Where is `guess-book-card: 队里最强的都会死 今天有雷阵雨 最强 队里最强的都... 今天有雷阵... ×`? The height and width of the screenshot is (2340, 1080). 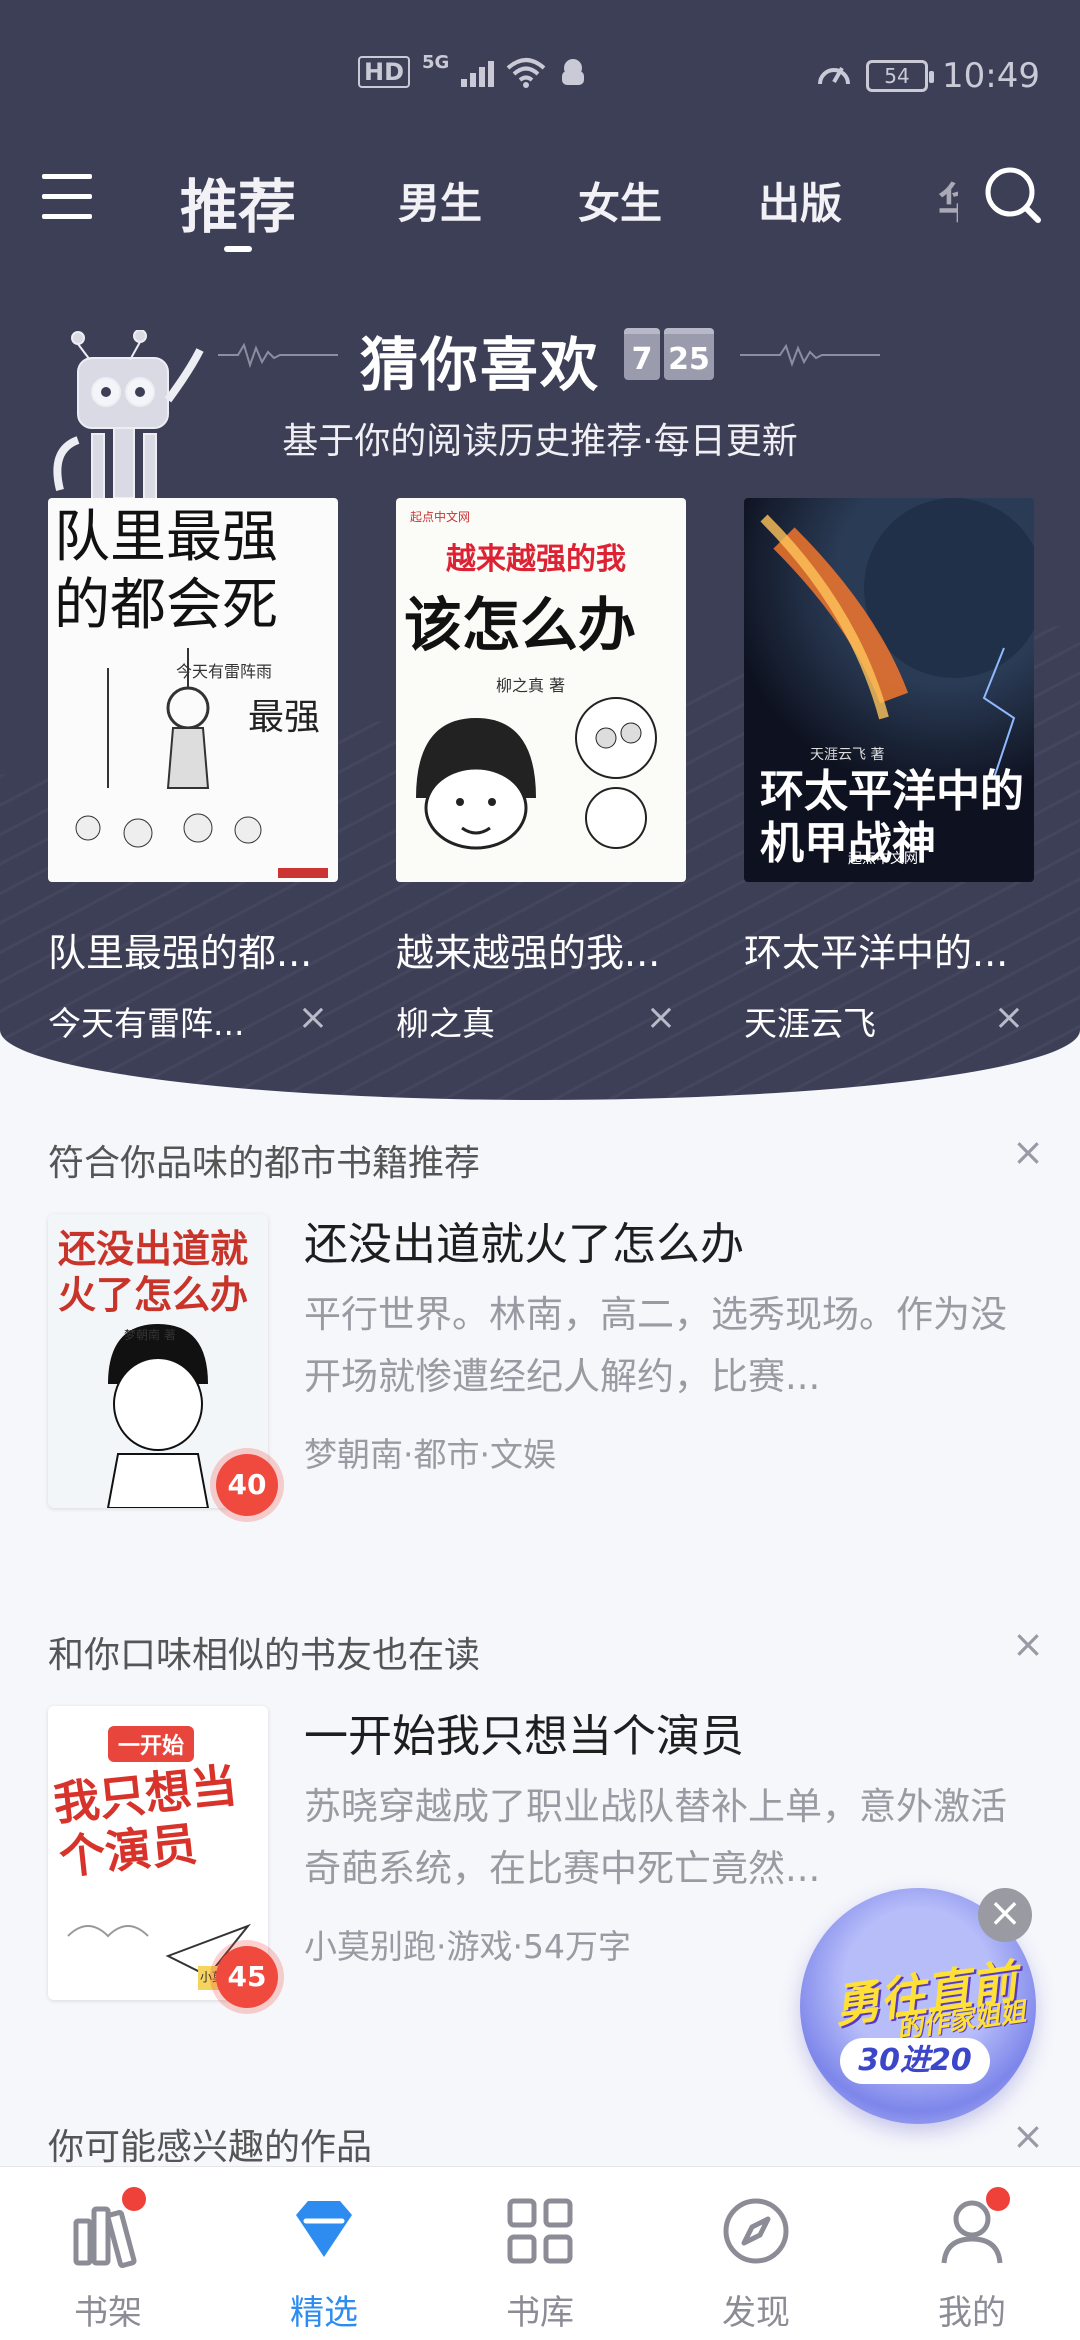 guess-book-card: 队里最强的都会死 今天有雷阵雨 最强 队里最强的都... 今天有雷阵... × is located at coordinates (193, 771).